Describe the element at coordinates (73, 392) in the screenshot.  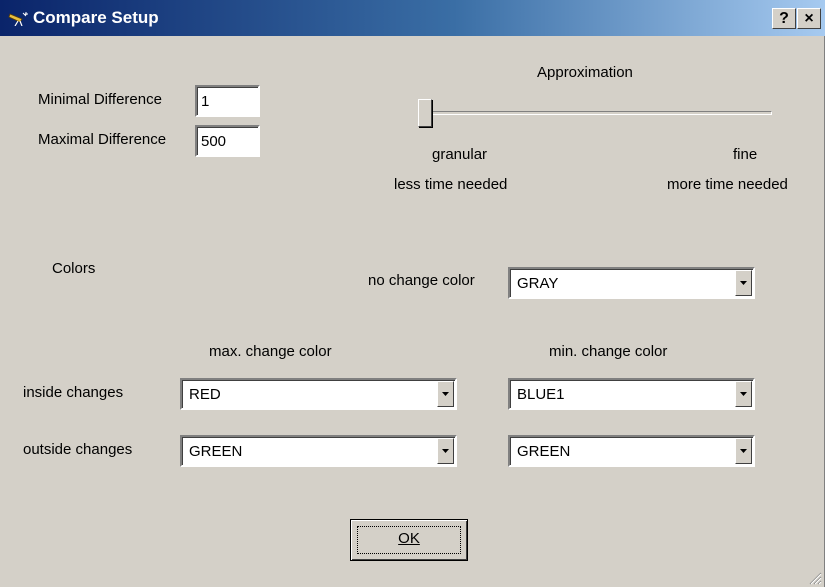
I see `inside-changes-label: inside changes` at that location.